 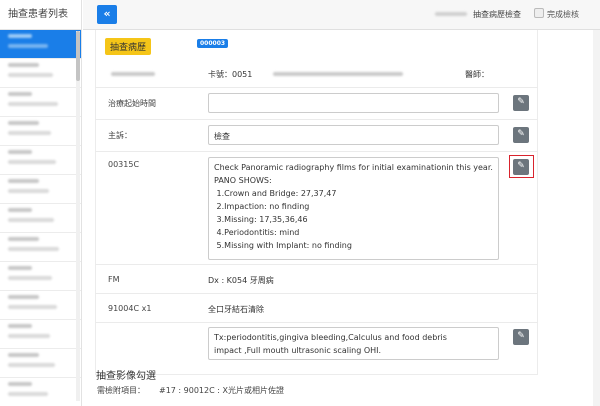 What do you see at coordinates (221, 390) in the screenshot?
I see `attachment-required-value: #17 : 90012C : X光片或相片佐證` at bounding box center [221, 390].